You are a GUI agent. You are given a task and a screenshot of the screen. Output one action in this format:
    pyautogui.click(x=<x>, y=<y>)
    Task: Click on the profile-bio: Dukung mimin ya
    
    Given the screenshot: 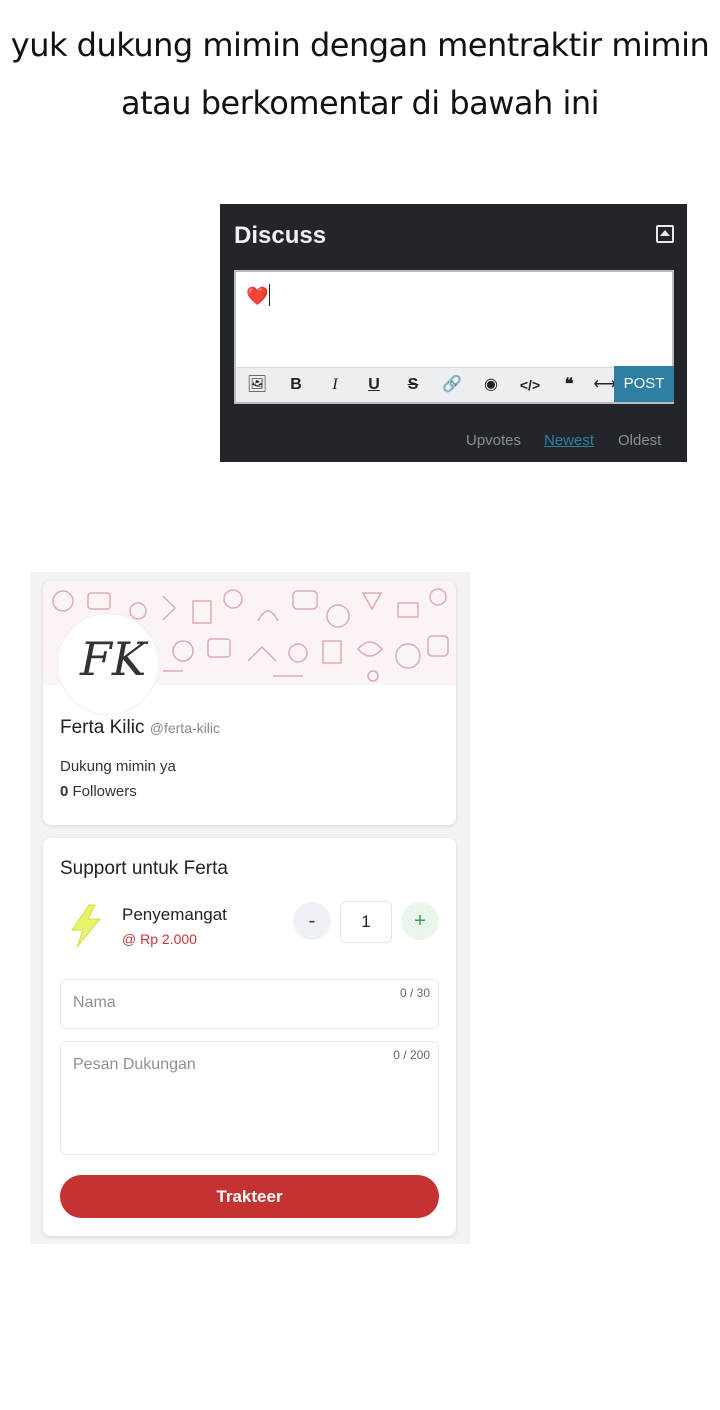 What is the action you would take?
    pyautogui.click(x=118, y=766)
    